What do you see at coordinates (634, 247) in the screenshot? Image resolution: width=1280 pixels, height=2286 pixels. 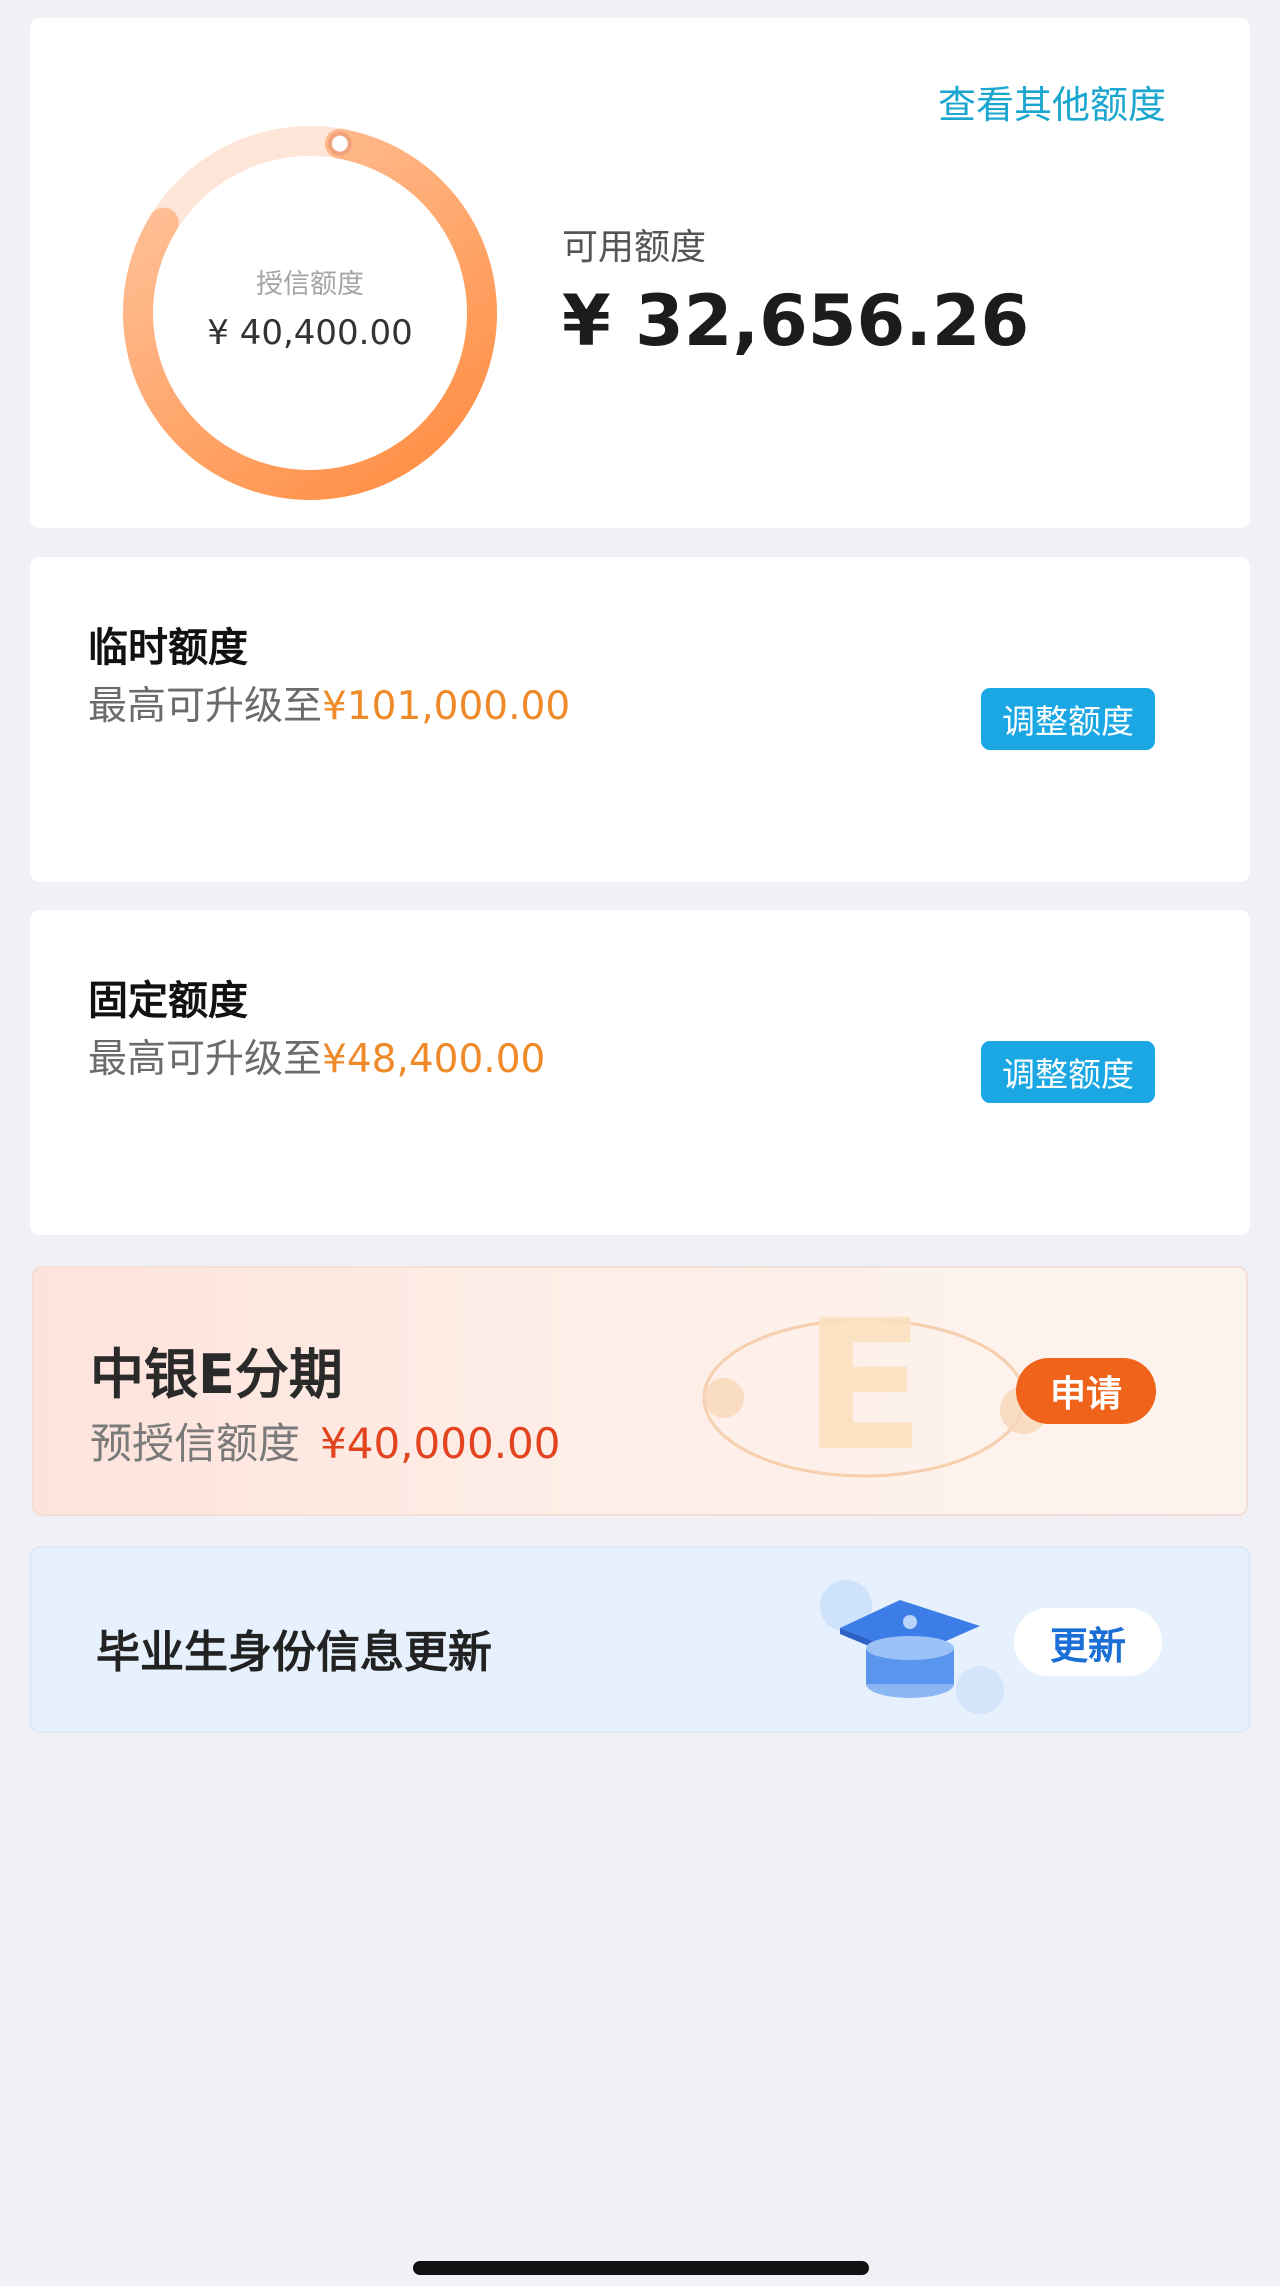 I see `available-limit-label: 可用额度` at bounding box center [634, 247].